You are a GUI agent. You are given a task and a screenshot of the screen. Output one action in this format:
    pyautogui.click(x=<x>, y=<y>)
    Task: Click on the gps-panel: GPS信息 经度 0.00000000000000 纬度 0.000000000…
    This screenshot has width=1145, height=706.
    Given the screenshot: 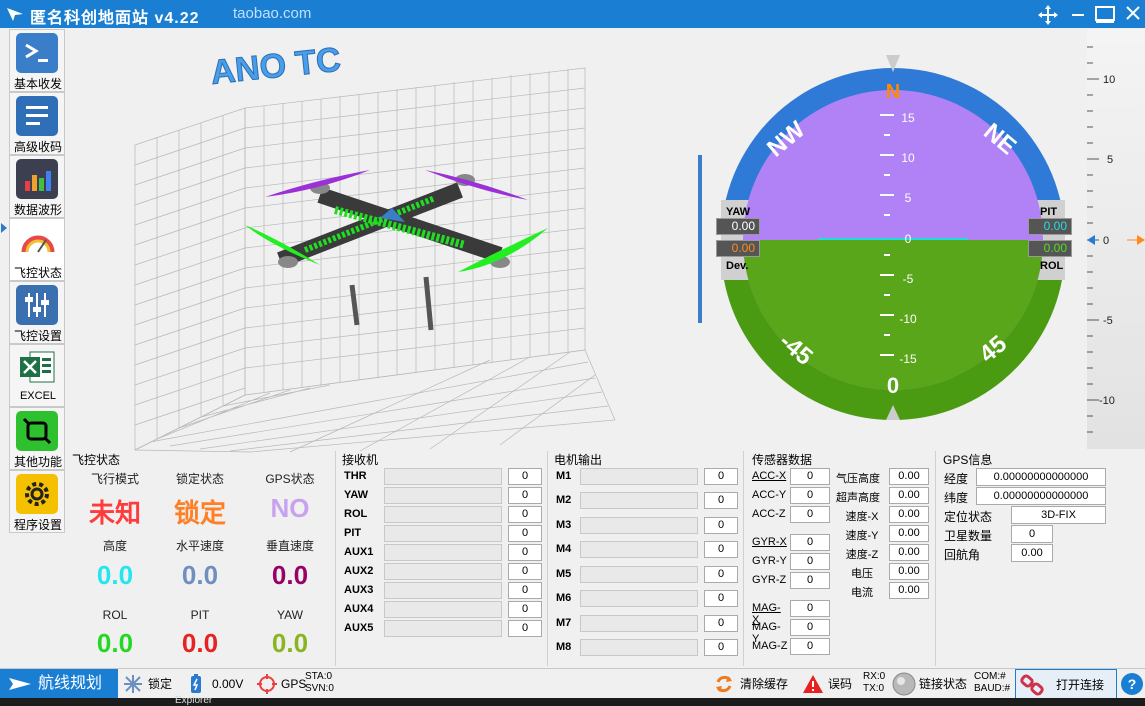 What is the action you would take?
    pyautogui.click(x=1023, y=558)
    